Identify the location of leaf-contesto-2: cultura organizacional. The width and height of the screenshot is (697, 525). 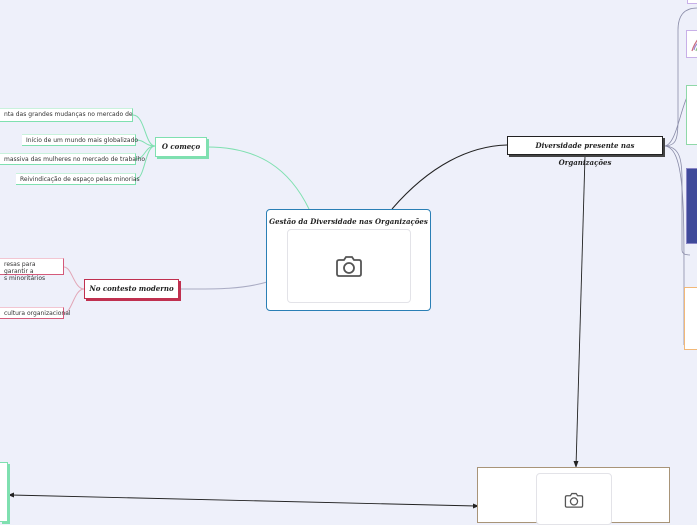
(35, 313).